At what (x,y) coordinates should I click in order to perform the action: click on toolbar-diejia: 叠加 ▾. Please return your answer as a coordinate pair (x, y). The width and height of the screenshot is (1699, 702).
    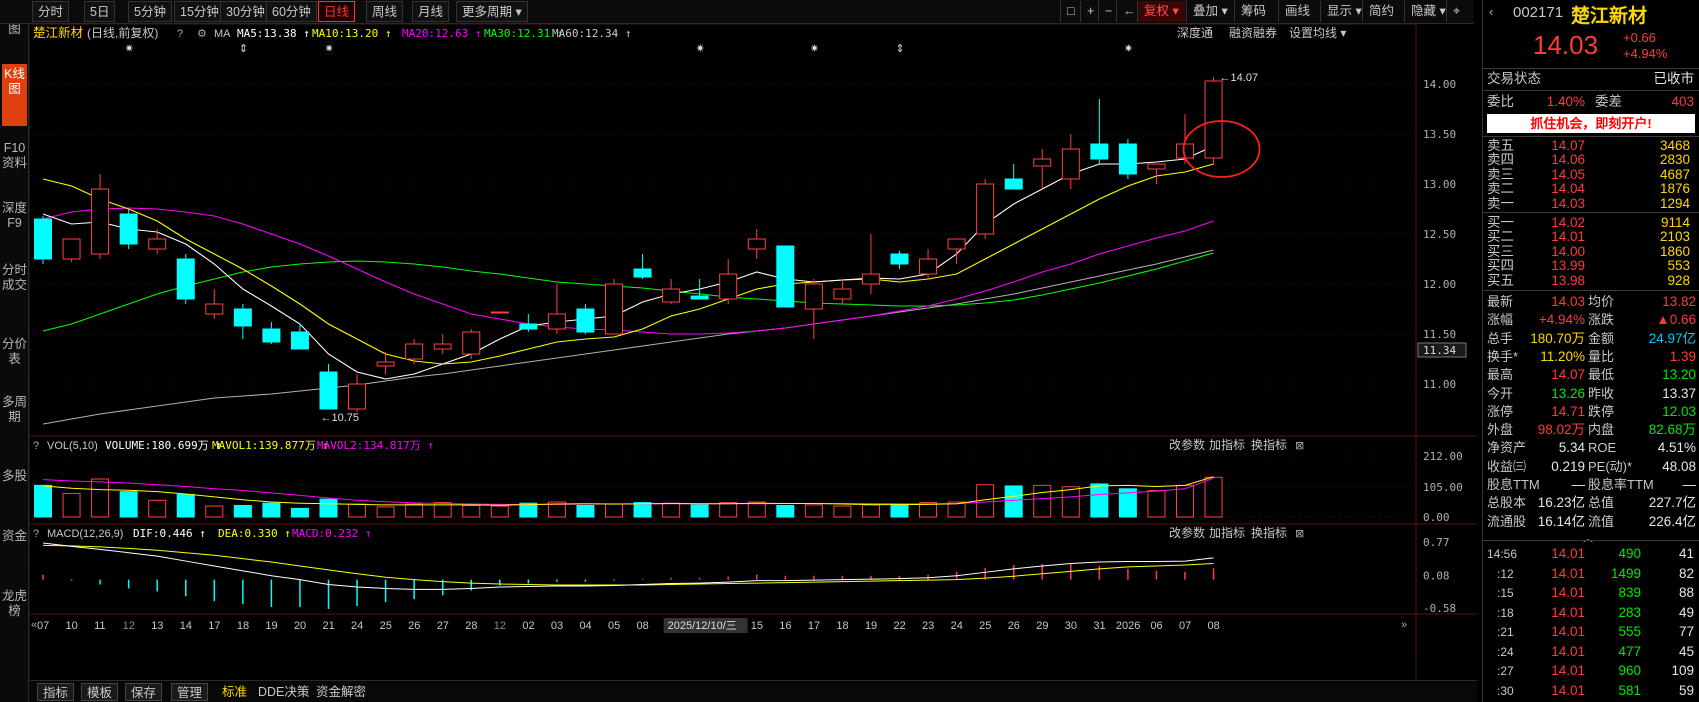
    Looking at the image, I should click on (1210, 11).